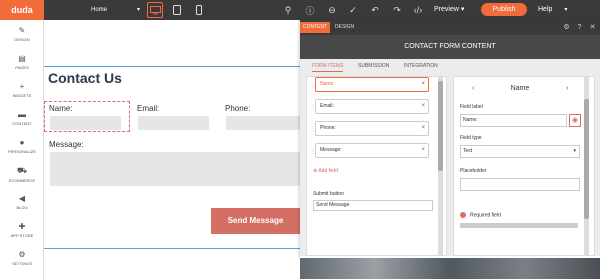  I want to click on cart-icon: ⛟, so click(22, 170).